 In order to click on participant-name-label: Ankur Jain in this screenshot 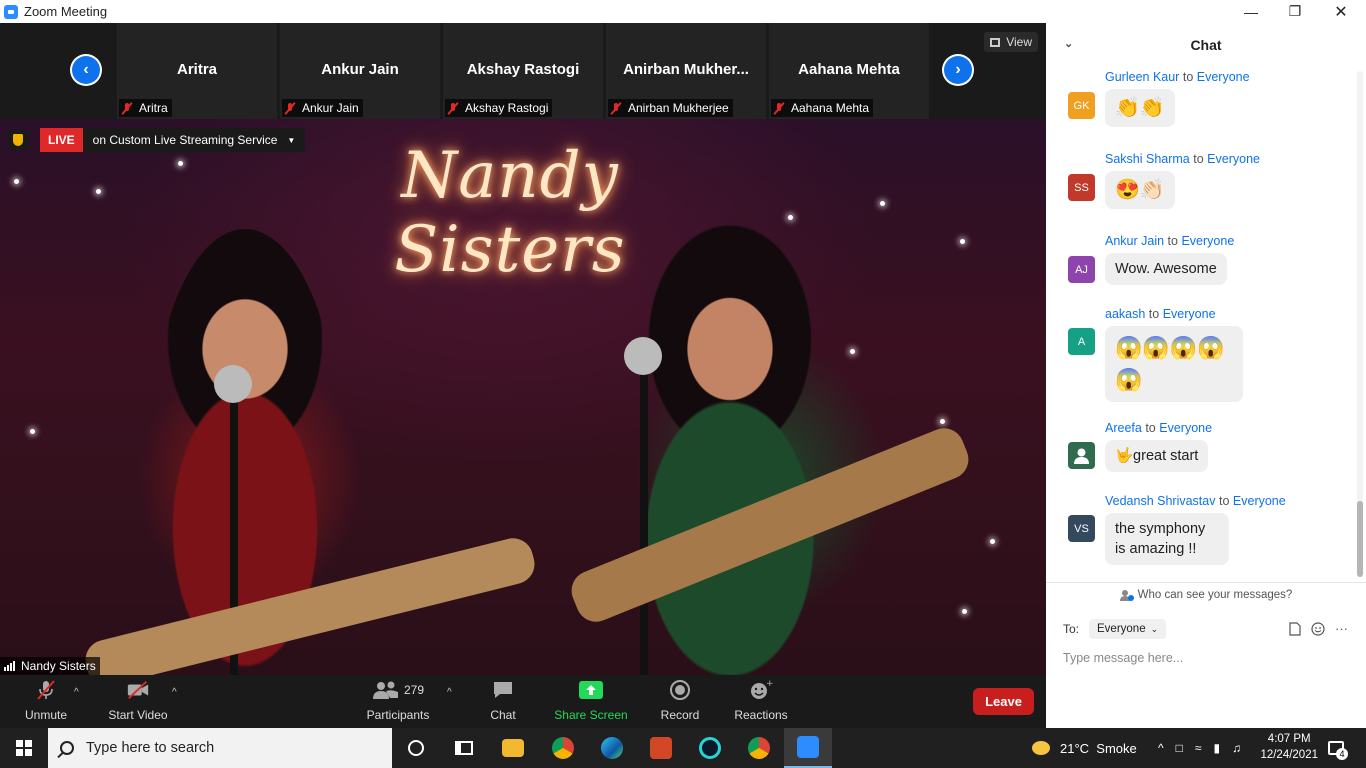, I will do `click(330, 108)`.